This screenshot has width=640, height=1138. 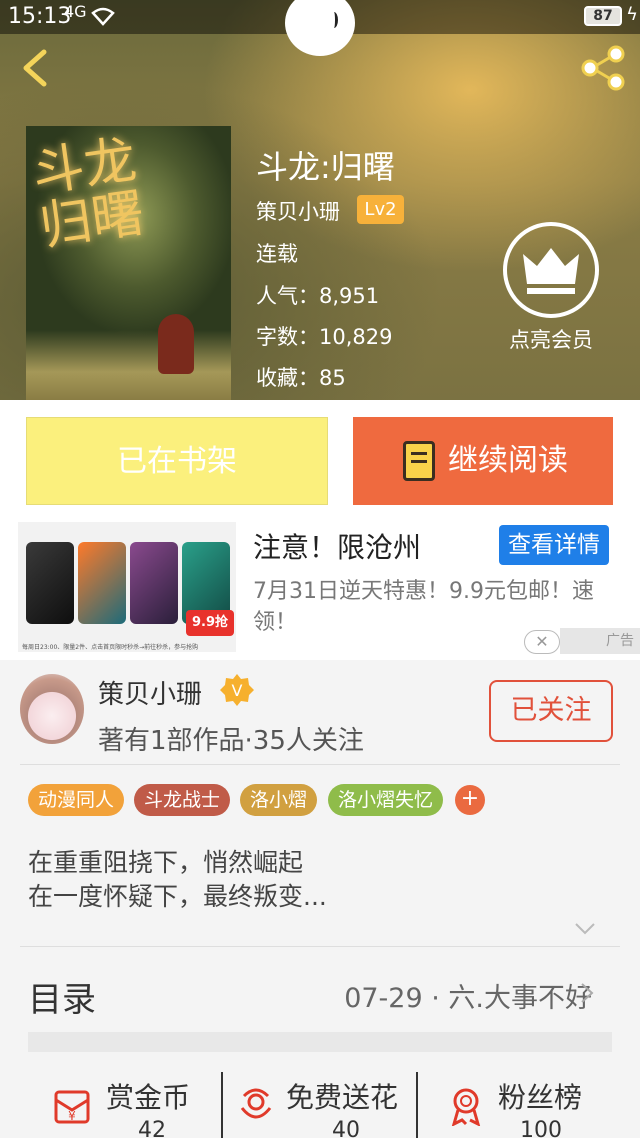 I want to click on continue-reading-button: 继续阅读, so click(x=483, y=461).